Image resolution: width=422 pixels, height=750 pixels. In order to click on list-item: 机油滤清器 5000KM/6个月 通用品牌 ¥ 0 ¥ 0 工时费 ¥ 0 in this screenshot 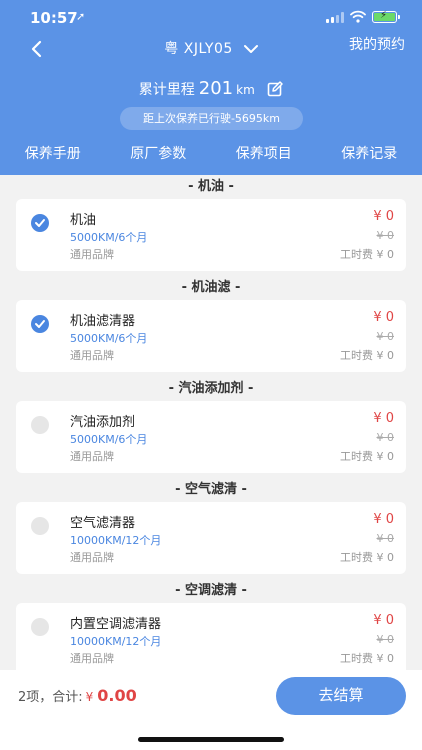, I will do `click(211, 336)`.